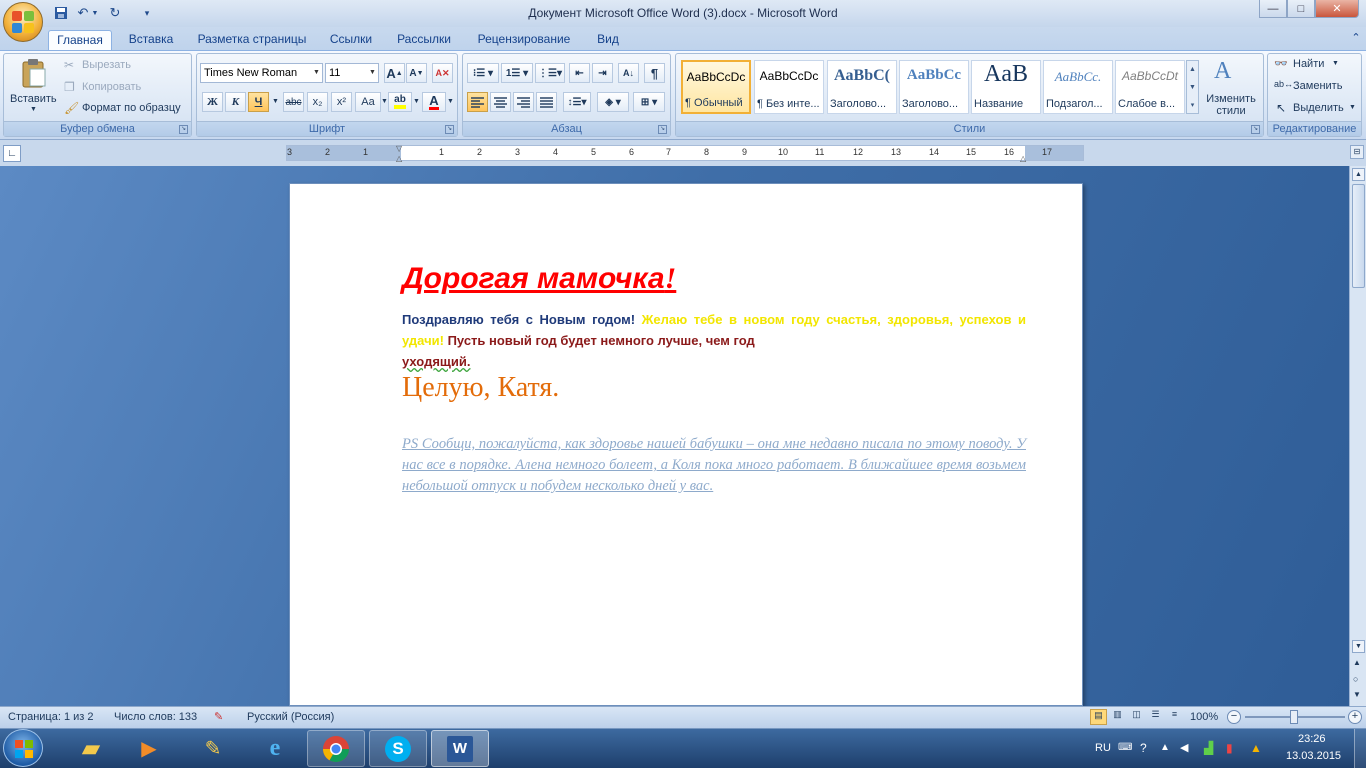 The width and height of the screenshot is (1366, 768). What do you see at coordinates (608, 40) in the screenshot?
I see `tab-view: Вид` at bounding box center [608, 40].